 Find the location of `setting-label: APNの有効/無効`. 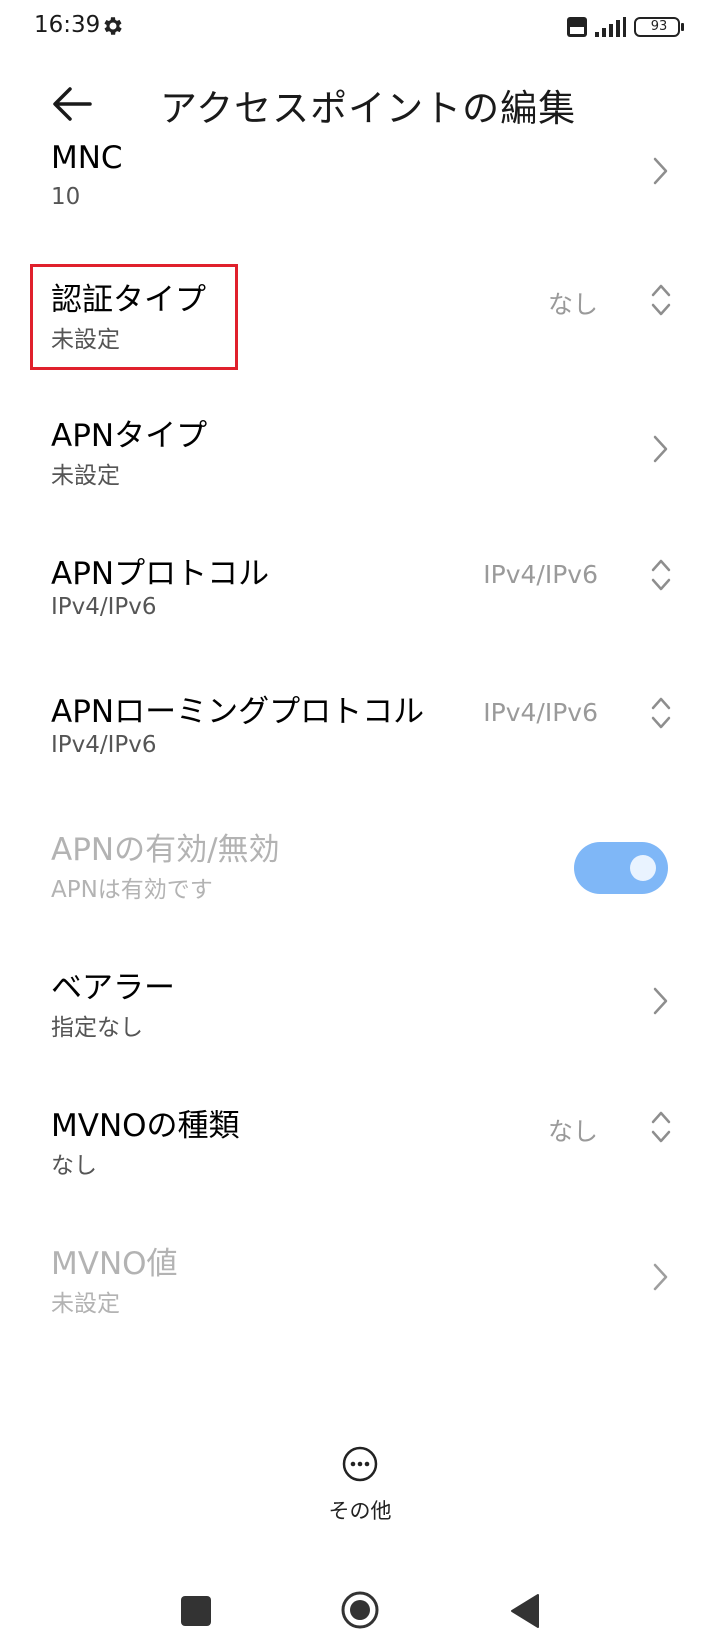

setting-label: APNの有効/無効 is located at coordinates (165, 850).